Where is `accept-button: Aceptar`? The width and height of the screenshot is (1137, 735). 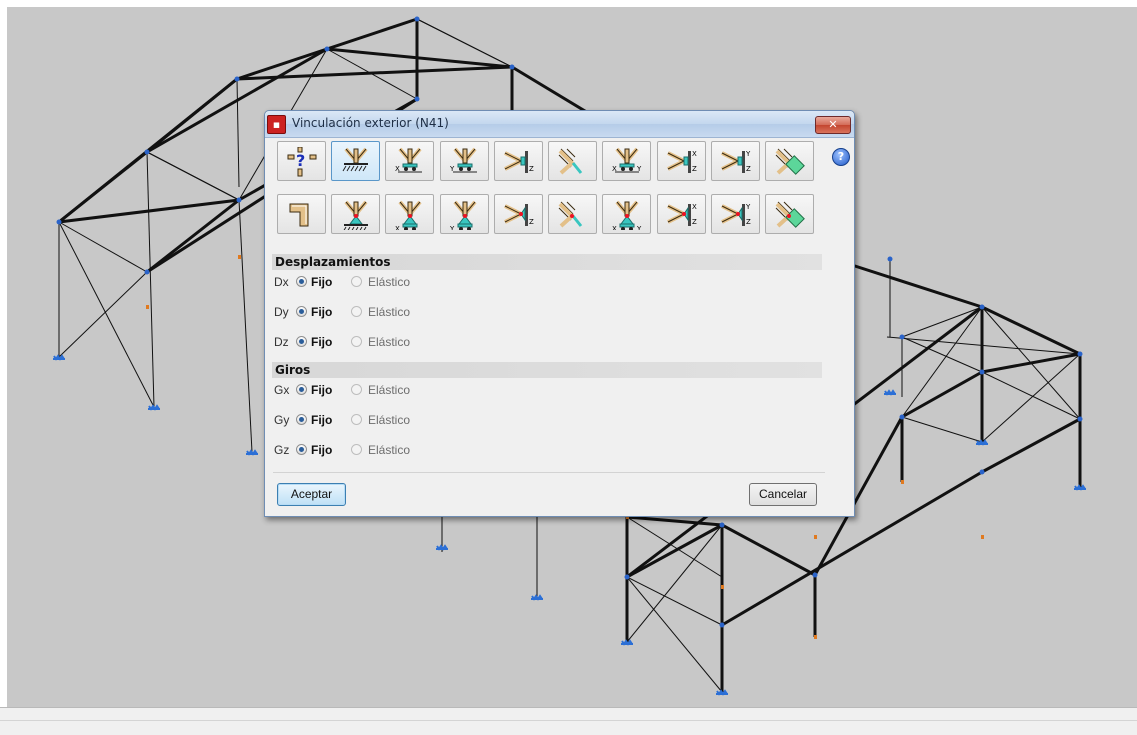 accept-button: Aceptar is located at coordinates (311, 494).